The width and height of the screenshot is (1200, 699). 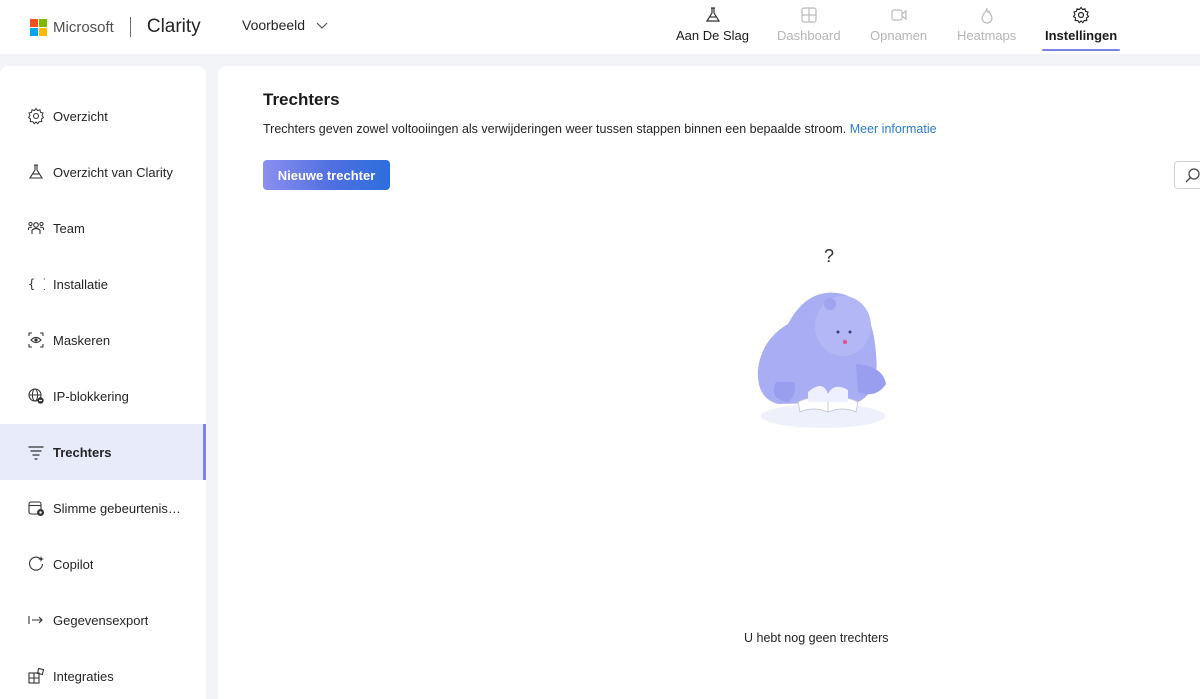 What do you see at coordinates (36, 508) in the screenshot?
I see `calendar-gear-icon` at bounding box center [36, 508].